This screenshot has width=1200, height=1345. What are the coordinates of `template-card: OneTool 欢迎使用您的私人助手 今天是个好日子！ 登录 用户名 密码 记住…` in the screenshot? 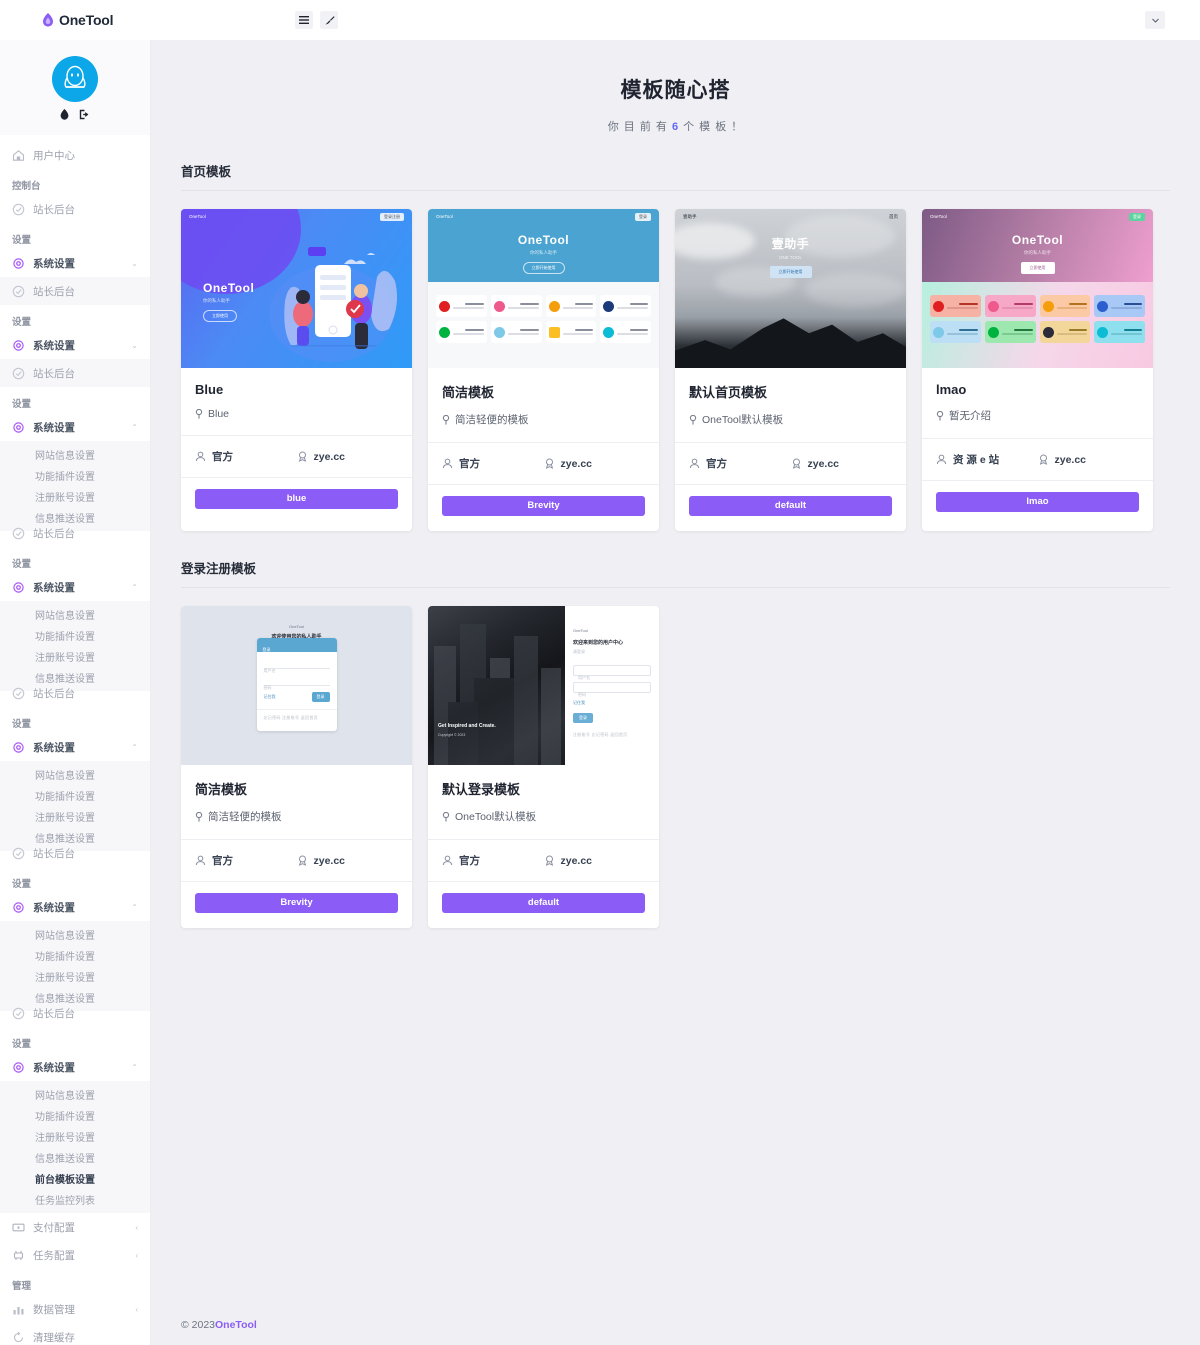 It's located at (296, 767).